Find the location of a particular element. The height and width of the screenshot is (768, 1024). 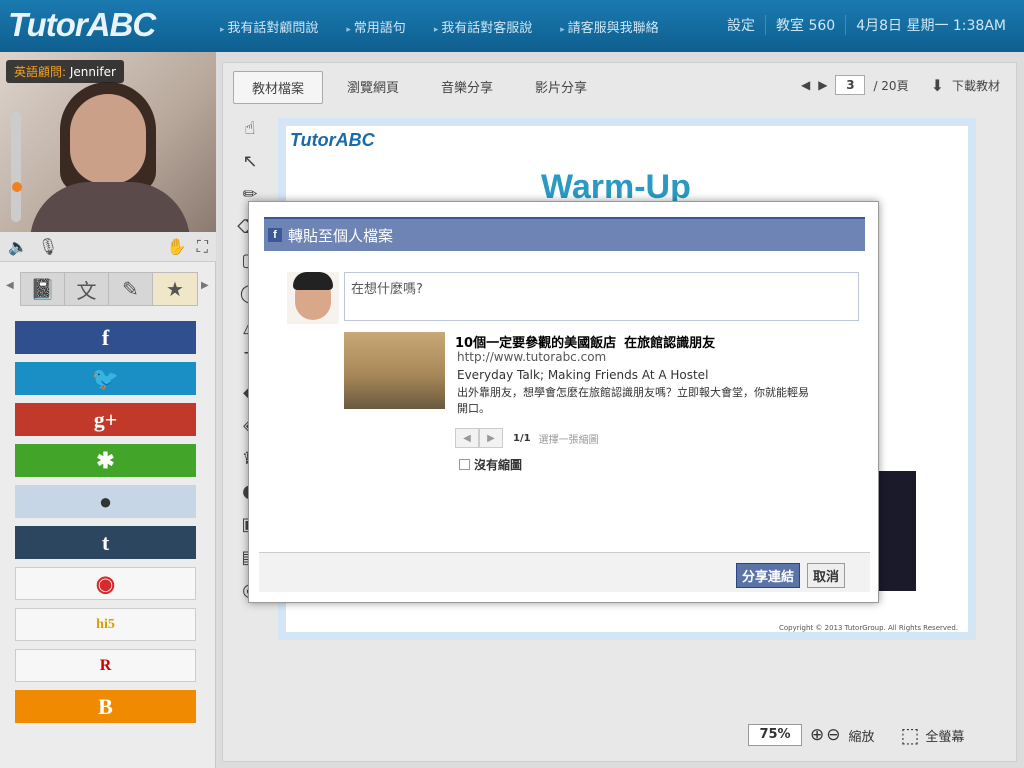

notebook-icon: 📓 is located at coordinates (43, 289).